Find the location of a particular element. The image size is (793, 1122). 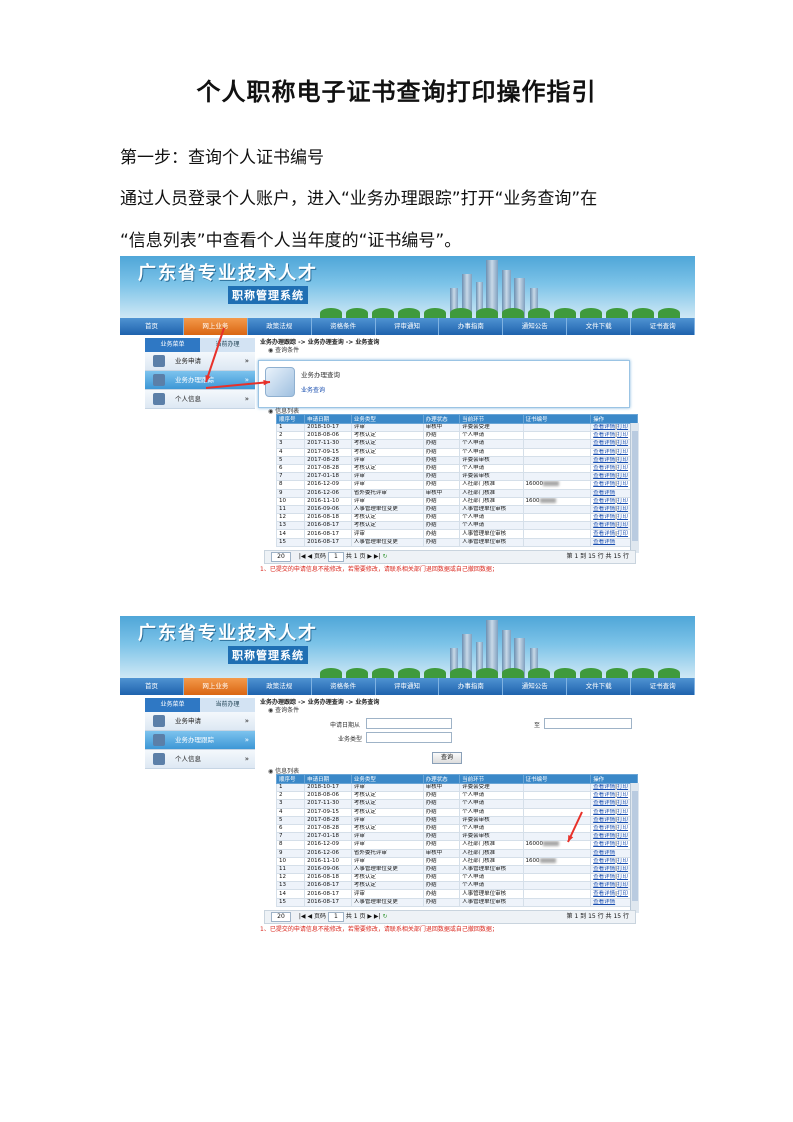

query-button: 查询 is located at coordinates (447, 758).